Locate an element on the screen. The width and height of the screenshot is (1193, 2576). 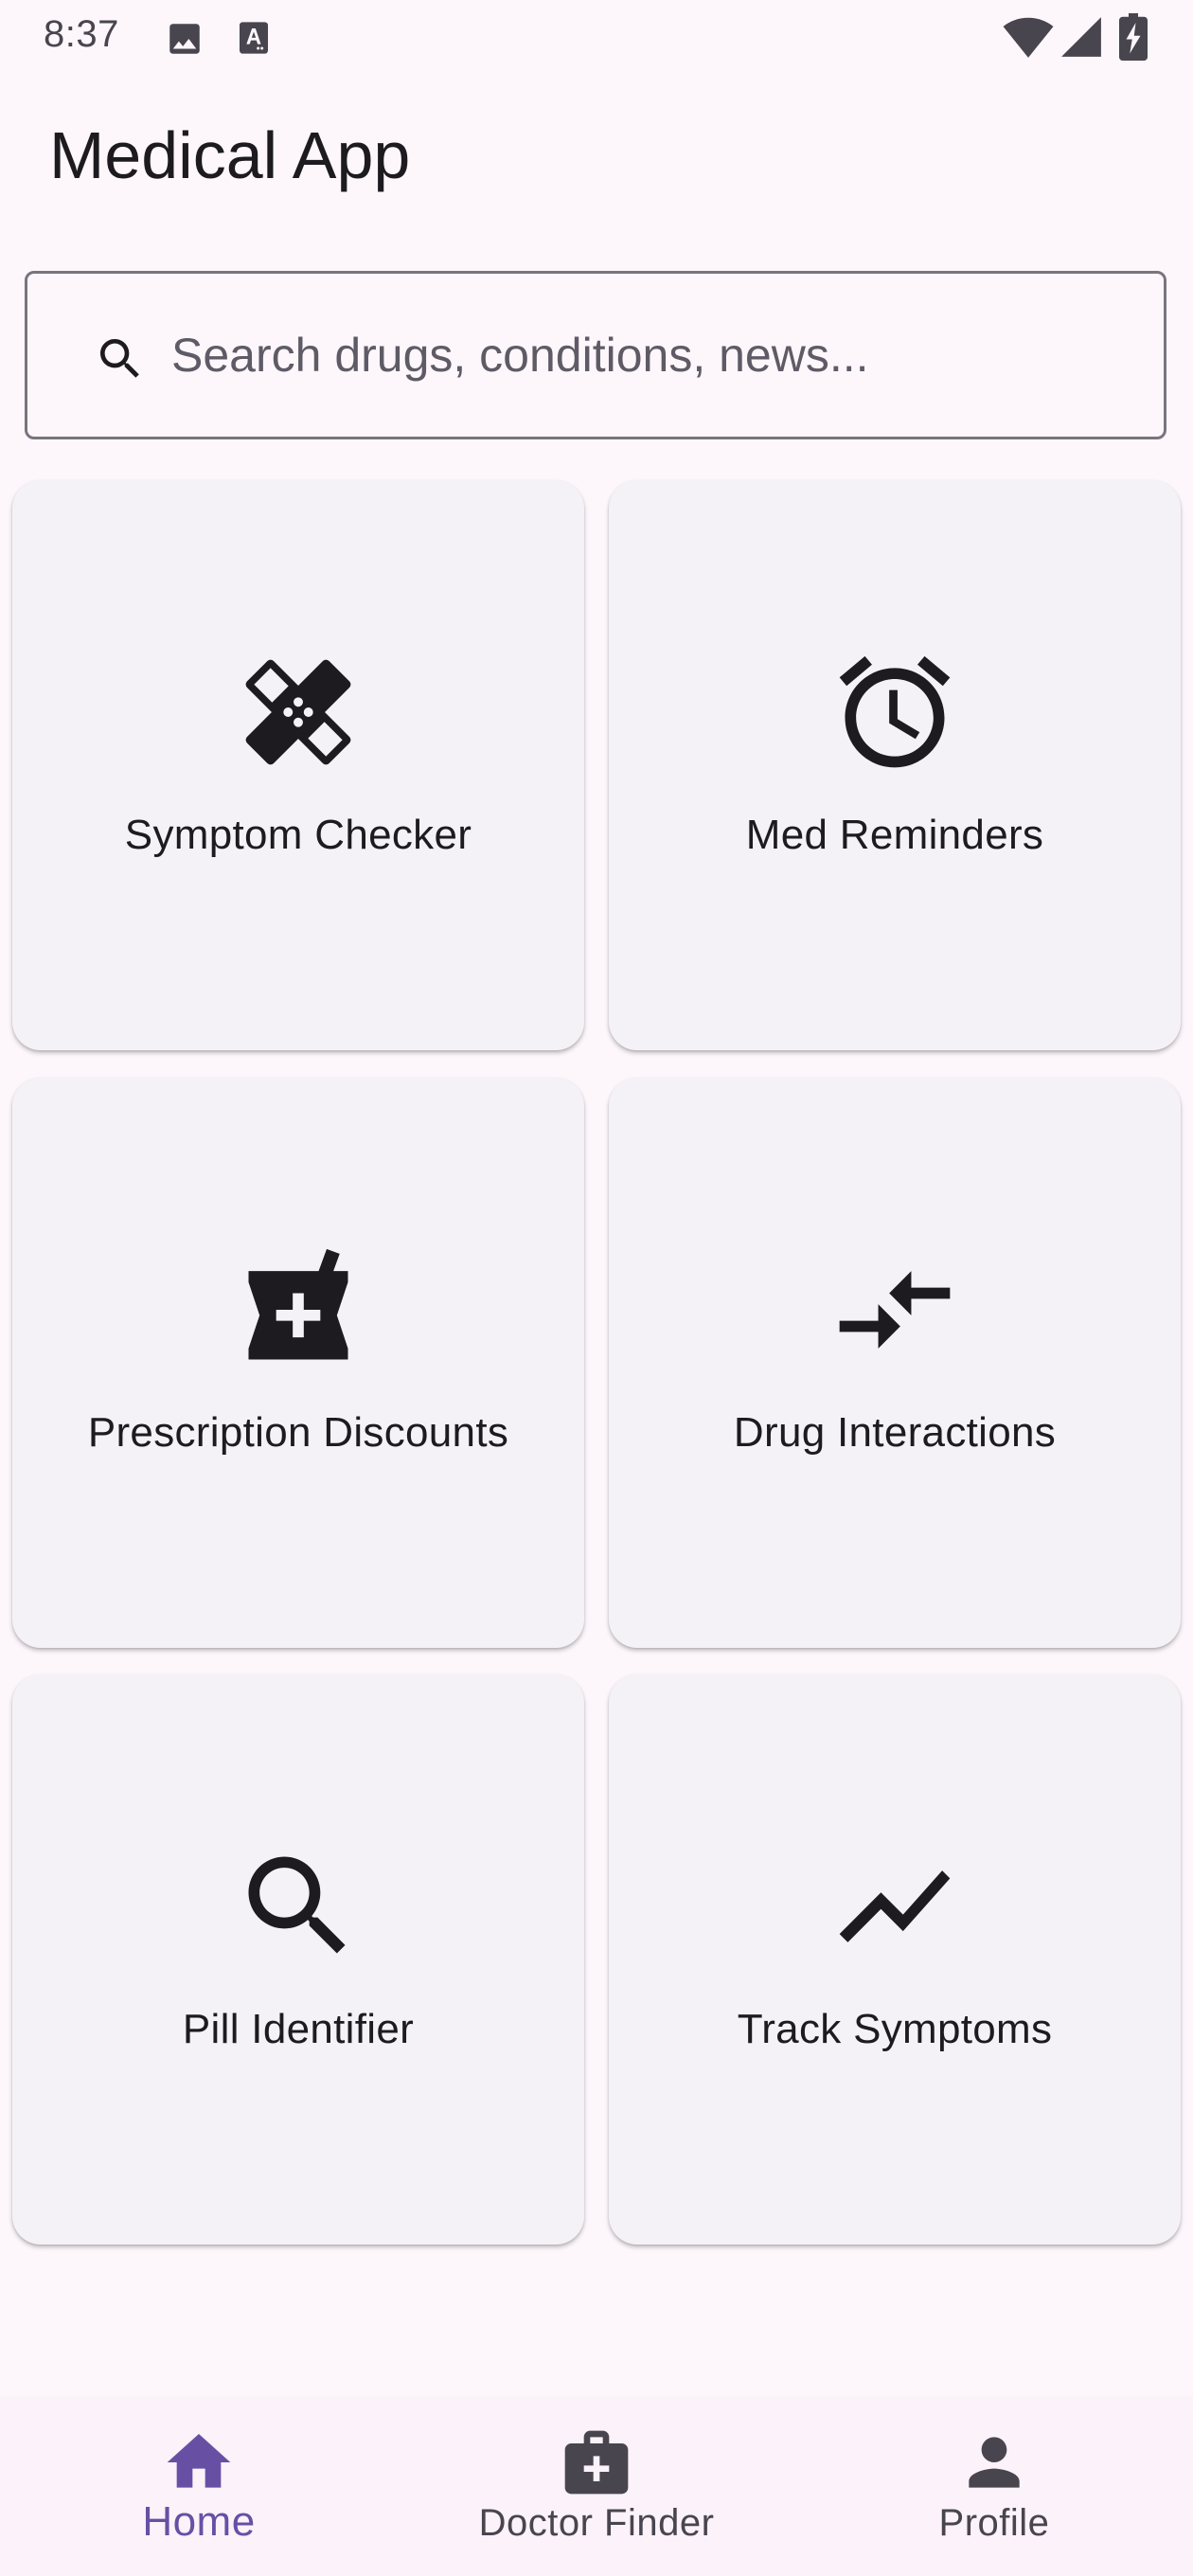
card-drug-interactions: Drug Interactions is located at coordinates (895, 1363).